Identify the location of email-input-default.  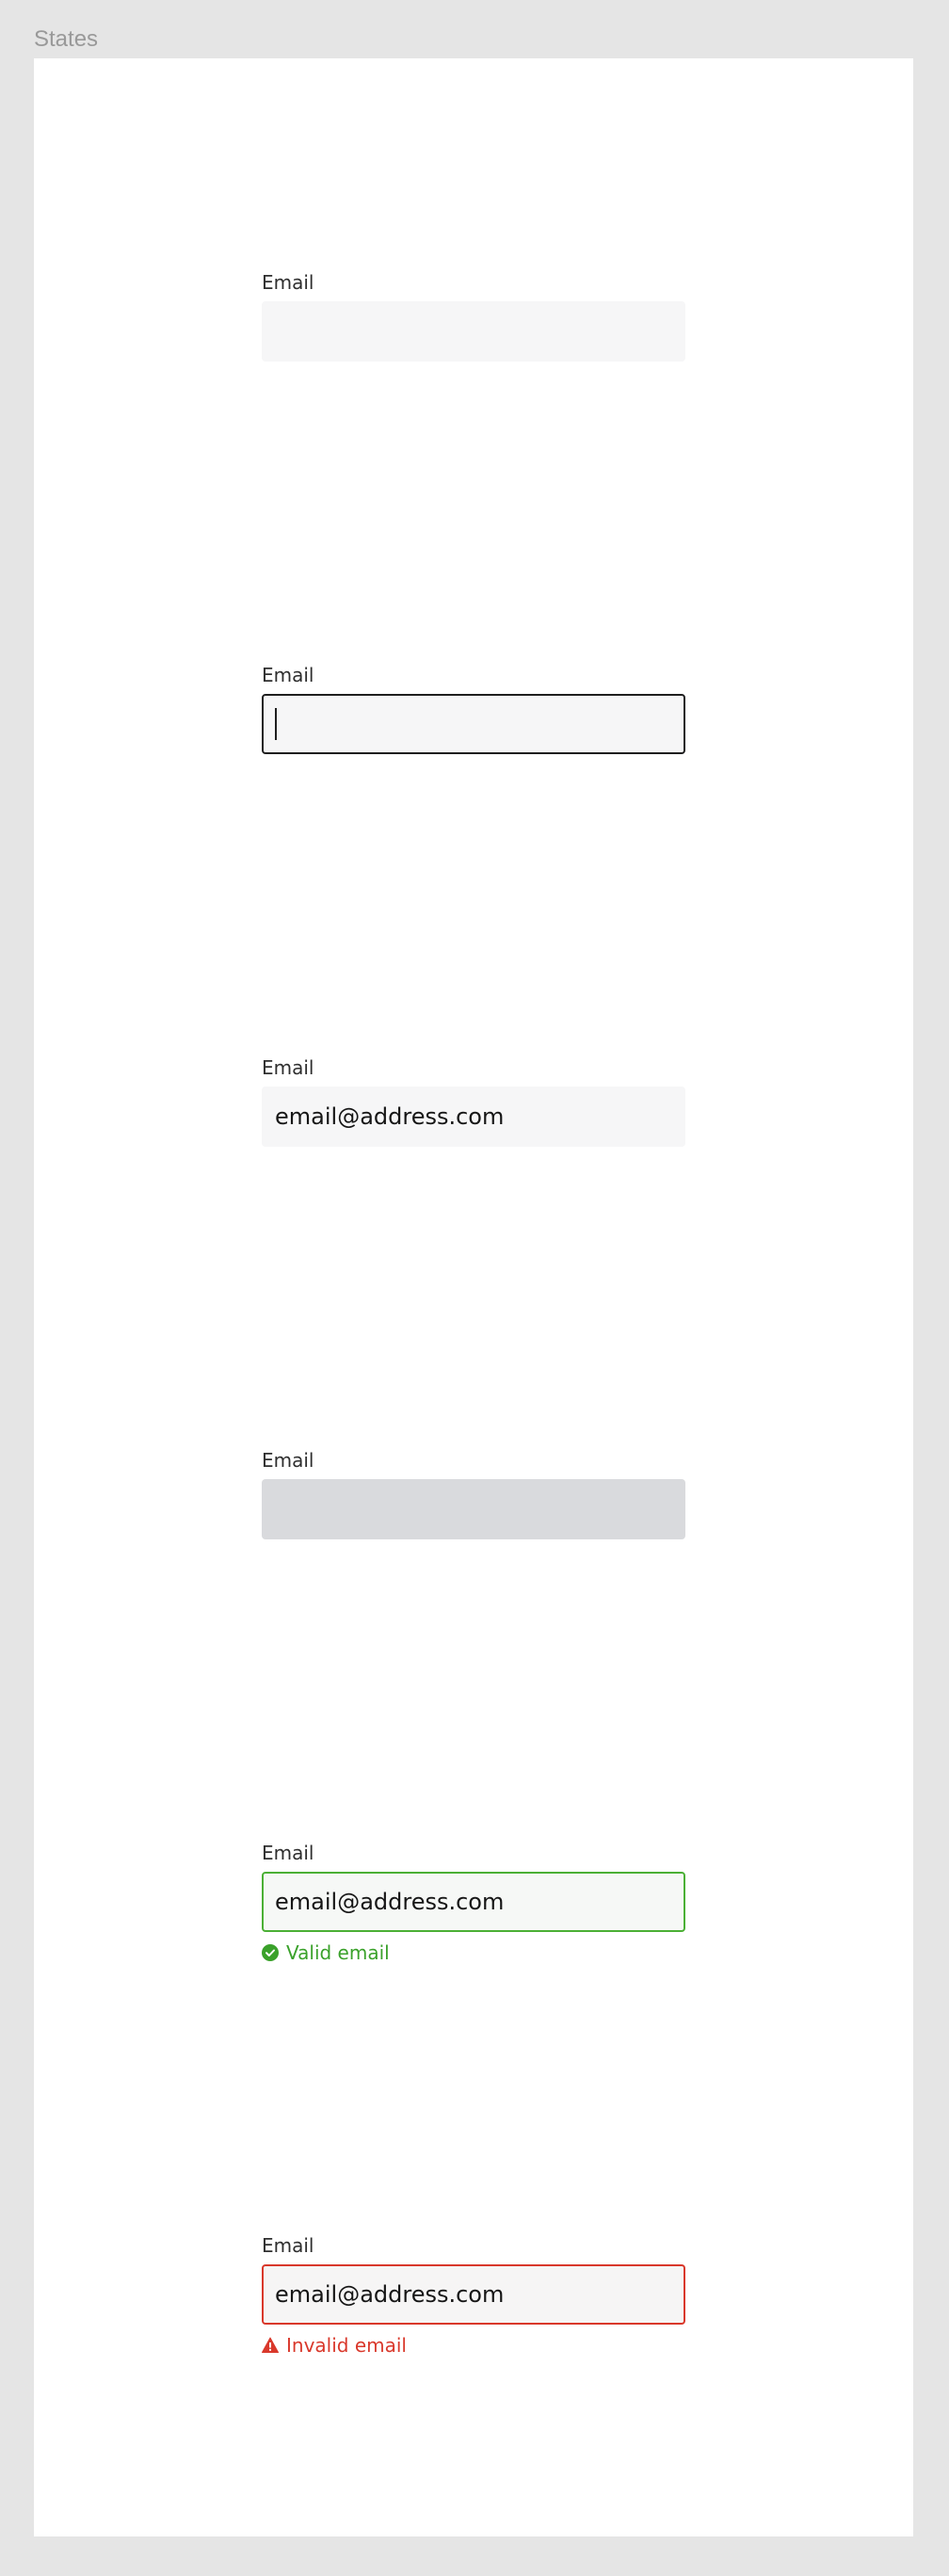
(473, 331).